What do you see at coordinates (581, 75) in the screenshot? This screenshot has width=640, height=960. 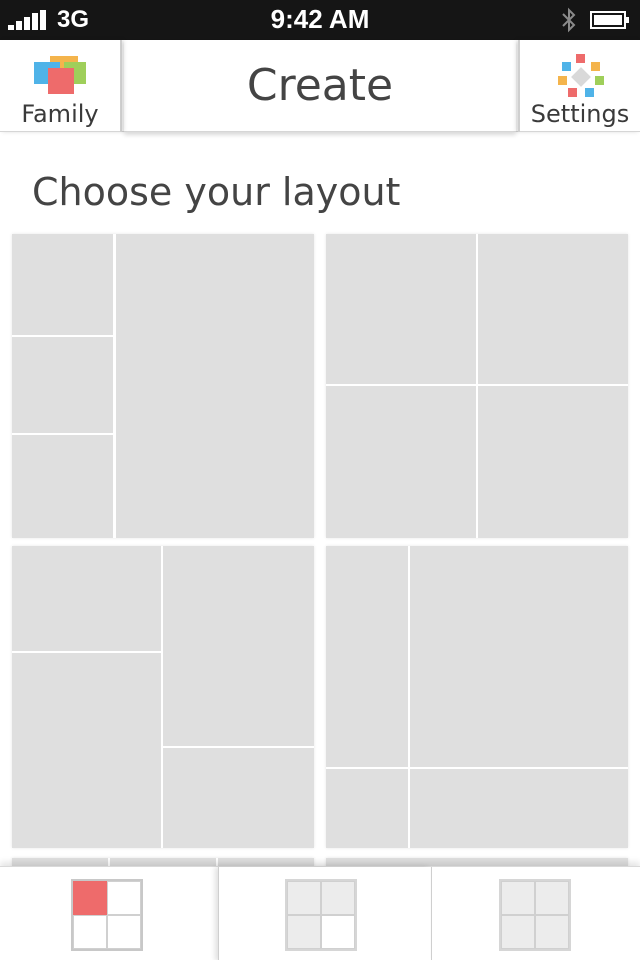 I see `gear-icon` at bounding box center [581, 75].